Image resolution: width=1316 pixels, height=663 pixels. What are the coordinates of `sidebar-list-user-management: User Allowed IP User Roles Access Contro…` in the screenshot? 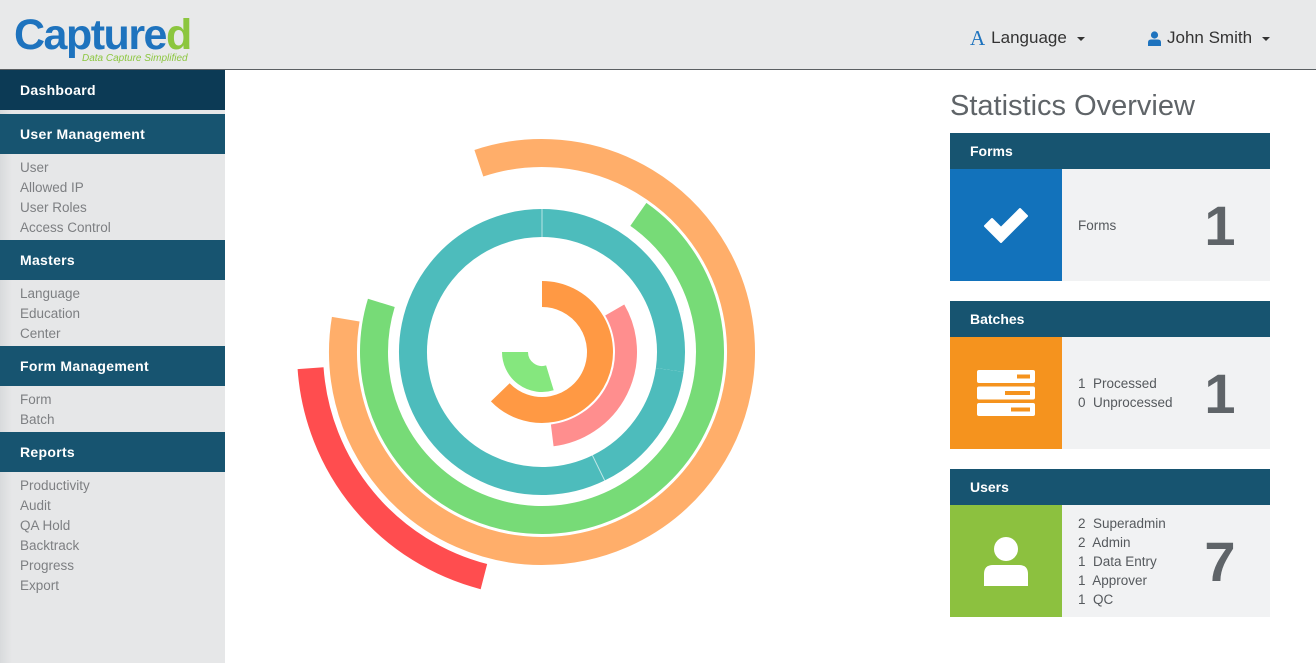 It's located at (112, 197).